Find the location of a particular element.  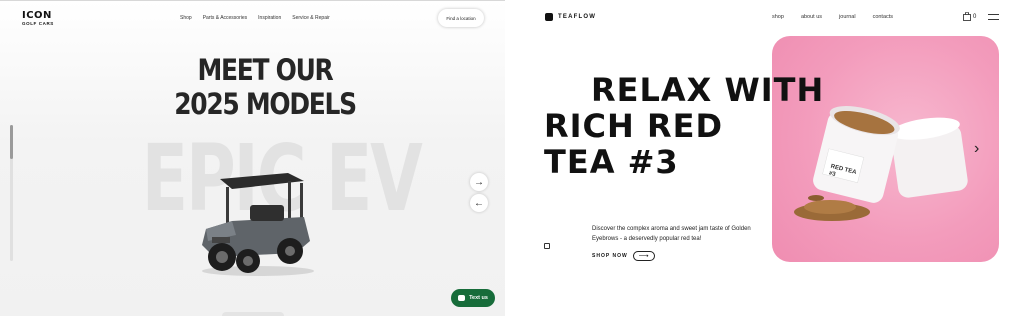

hero-heading: MEET OUR 2025 MODELS is located at coordinates (265, 87).